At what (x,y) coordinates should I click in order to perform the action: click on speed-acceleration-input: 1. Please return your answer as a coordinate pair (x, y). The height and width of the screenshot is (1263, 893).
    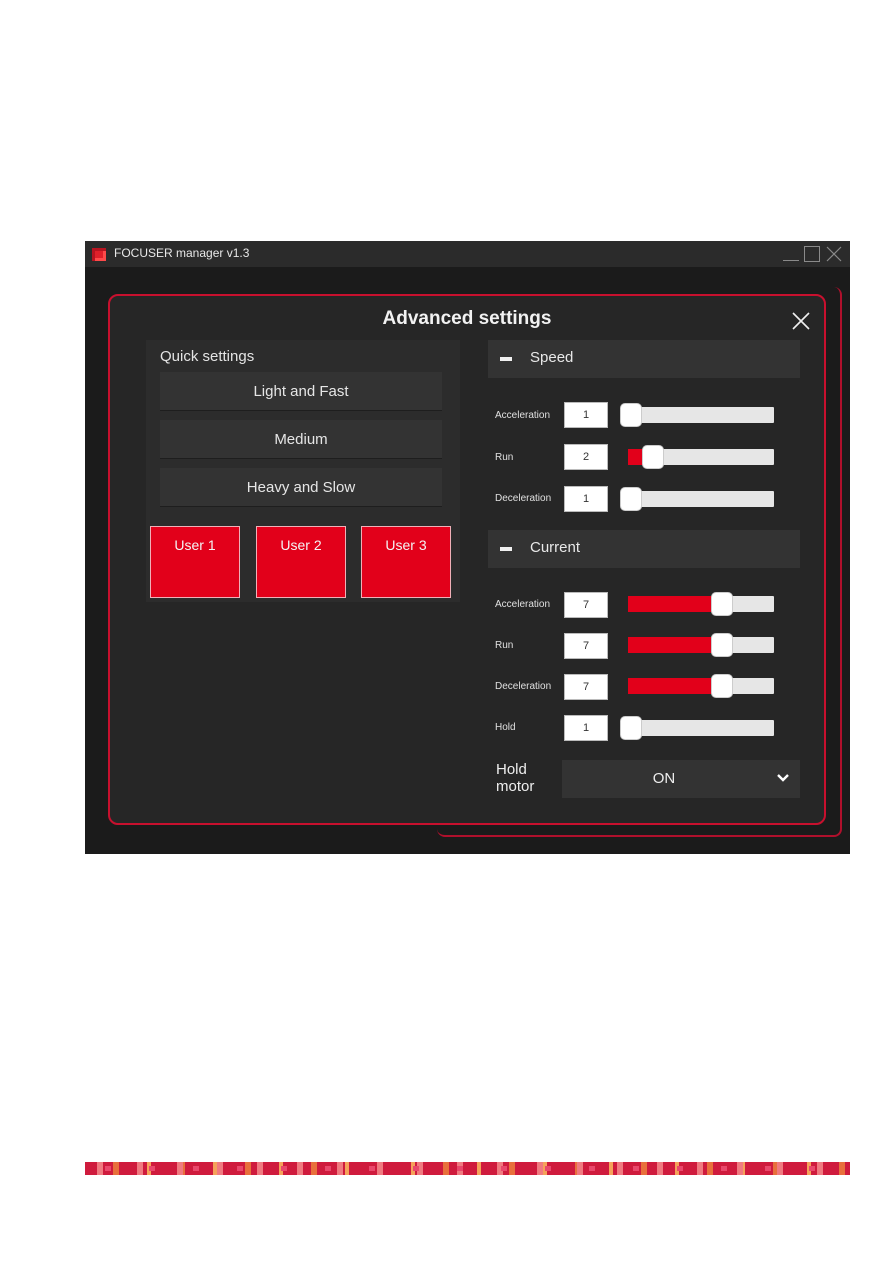
    Looking at the image, I should click on (586, 415).